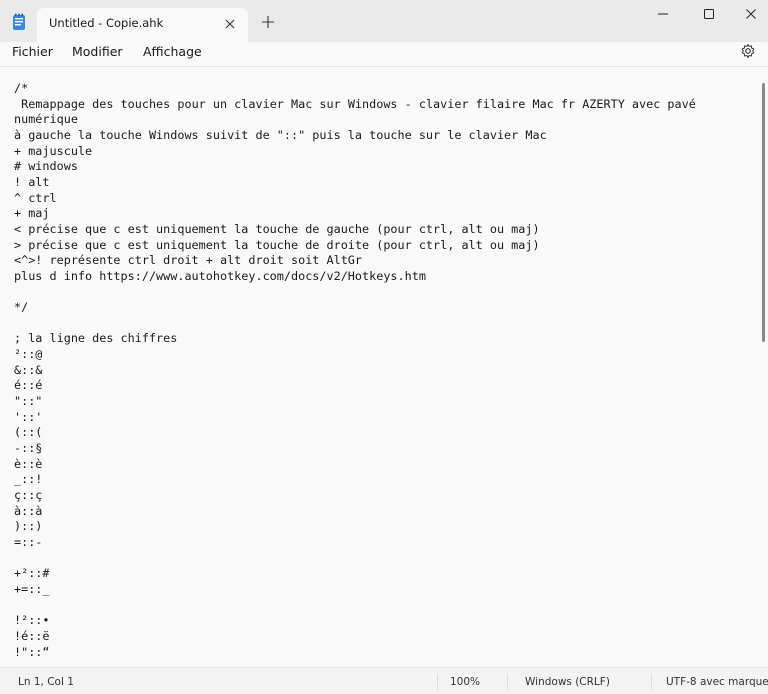  I want to click on tab-document: Untitled - Copie.ahk, so click(142, 25).